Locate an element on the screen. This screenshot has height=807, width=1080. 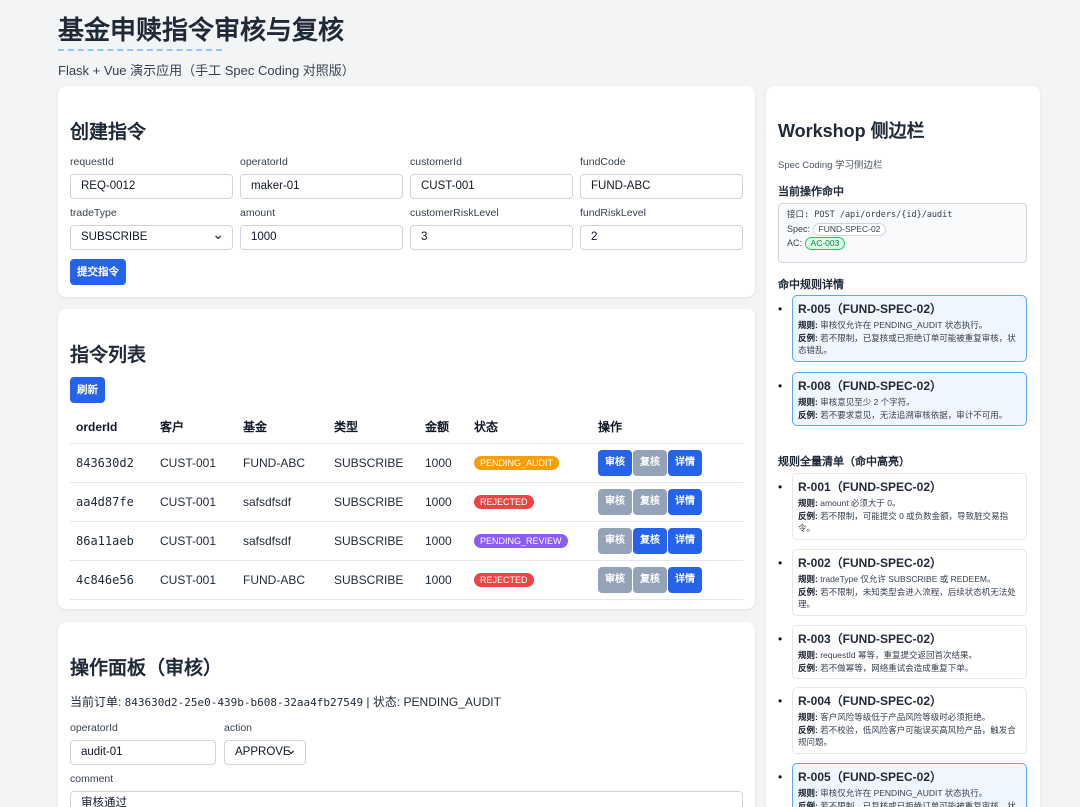
fund-code-field: fundCode FUND-ABC is located at coordinates (661, 177).